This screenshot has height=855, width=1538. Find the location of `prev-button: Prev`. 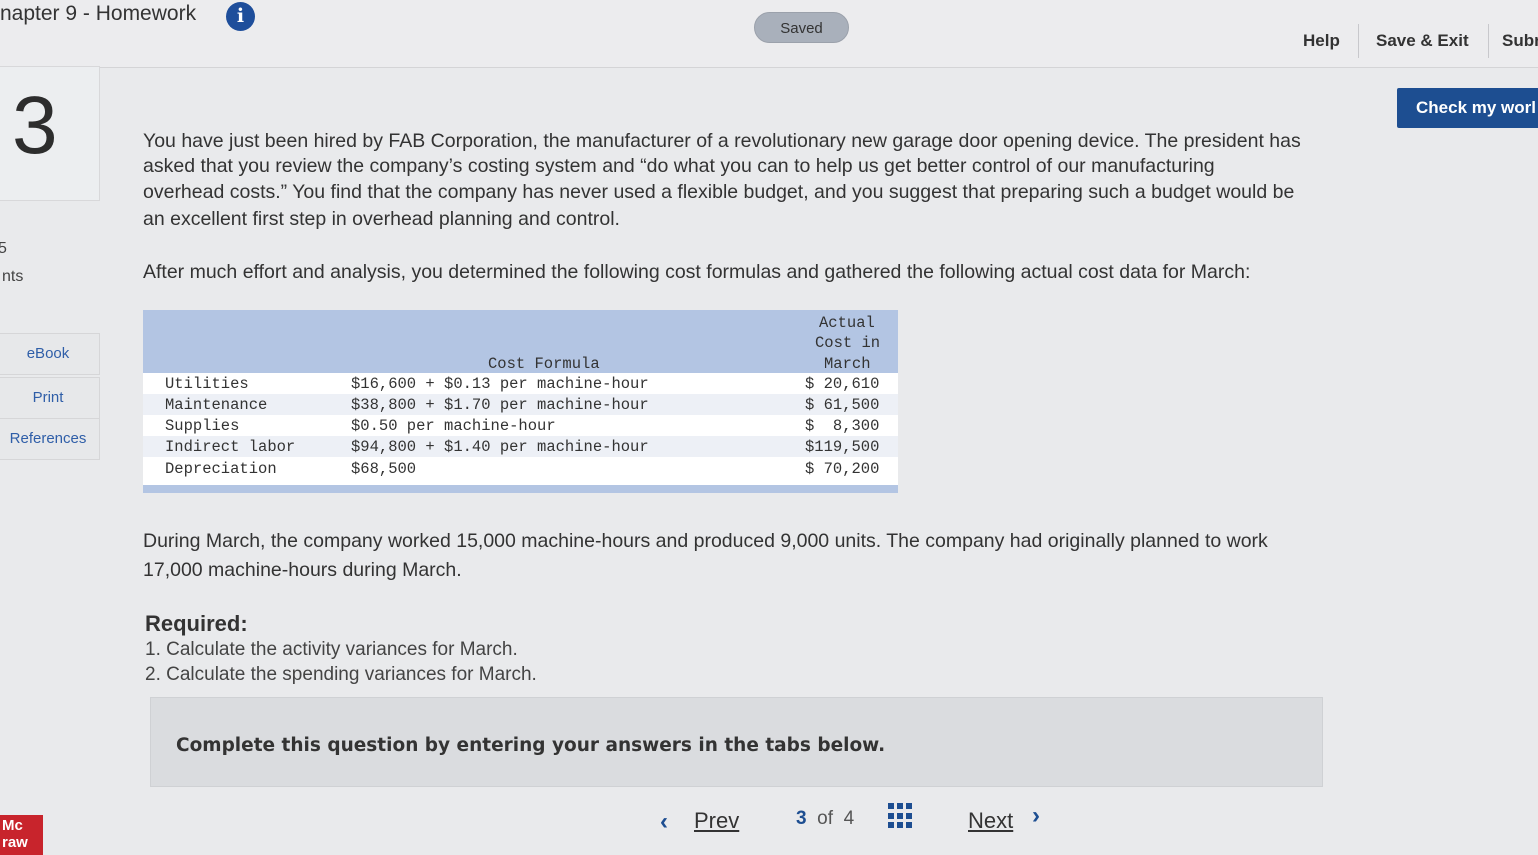

prev-button: Prev is located at coordinates (716, 821).